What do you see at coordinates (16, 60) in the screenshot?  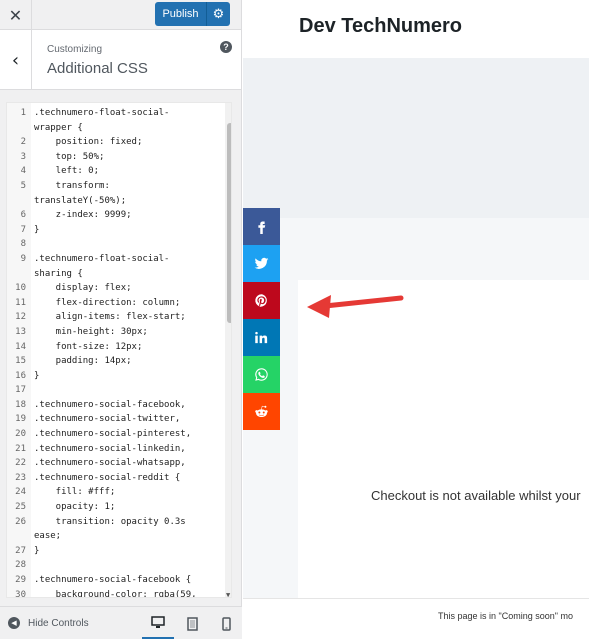 I see `back-arrow-icon: ‹` at bounding box center [16, 60].